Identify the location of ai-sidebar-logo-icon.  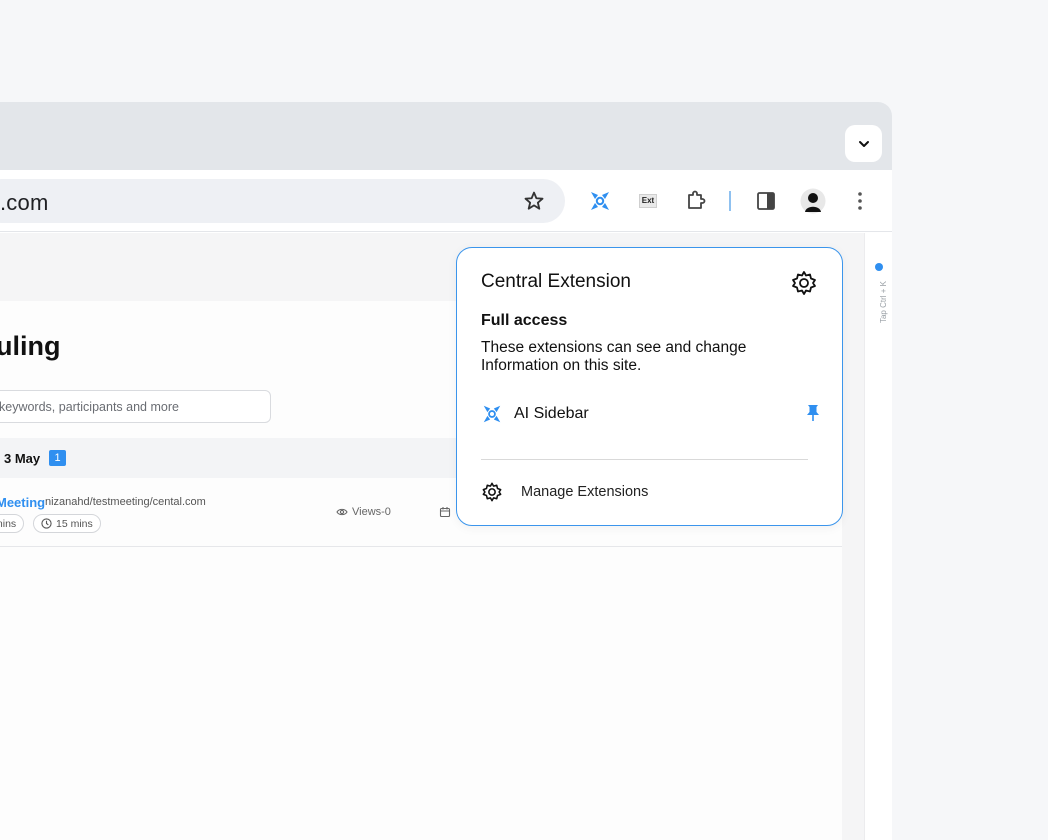
(492, 414).